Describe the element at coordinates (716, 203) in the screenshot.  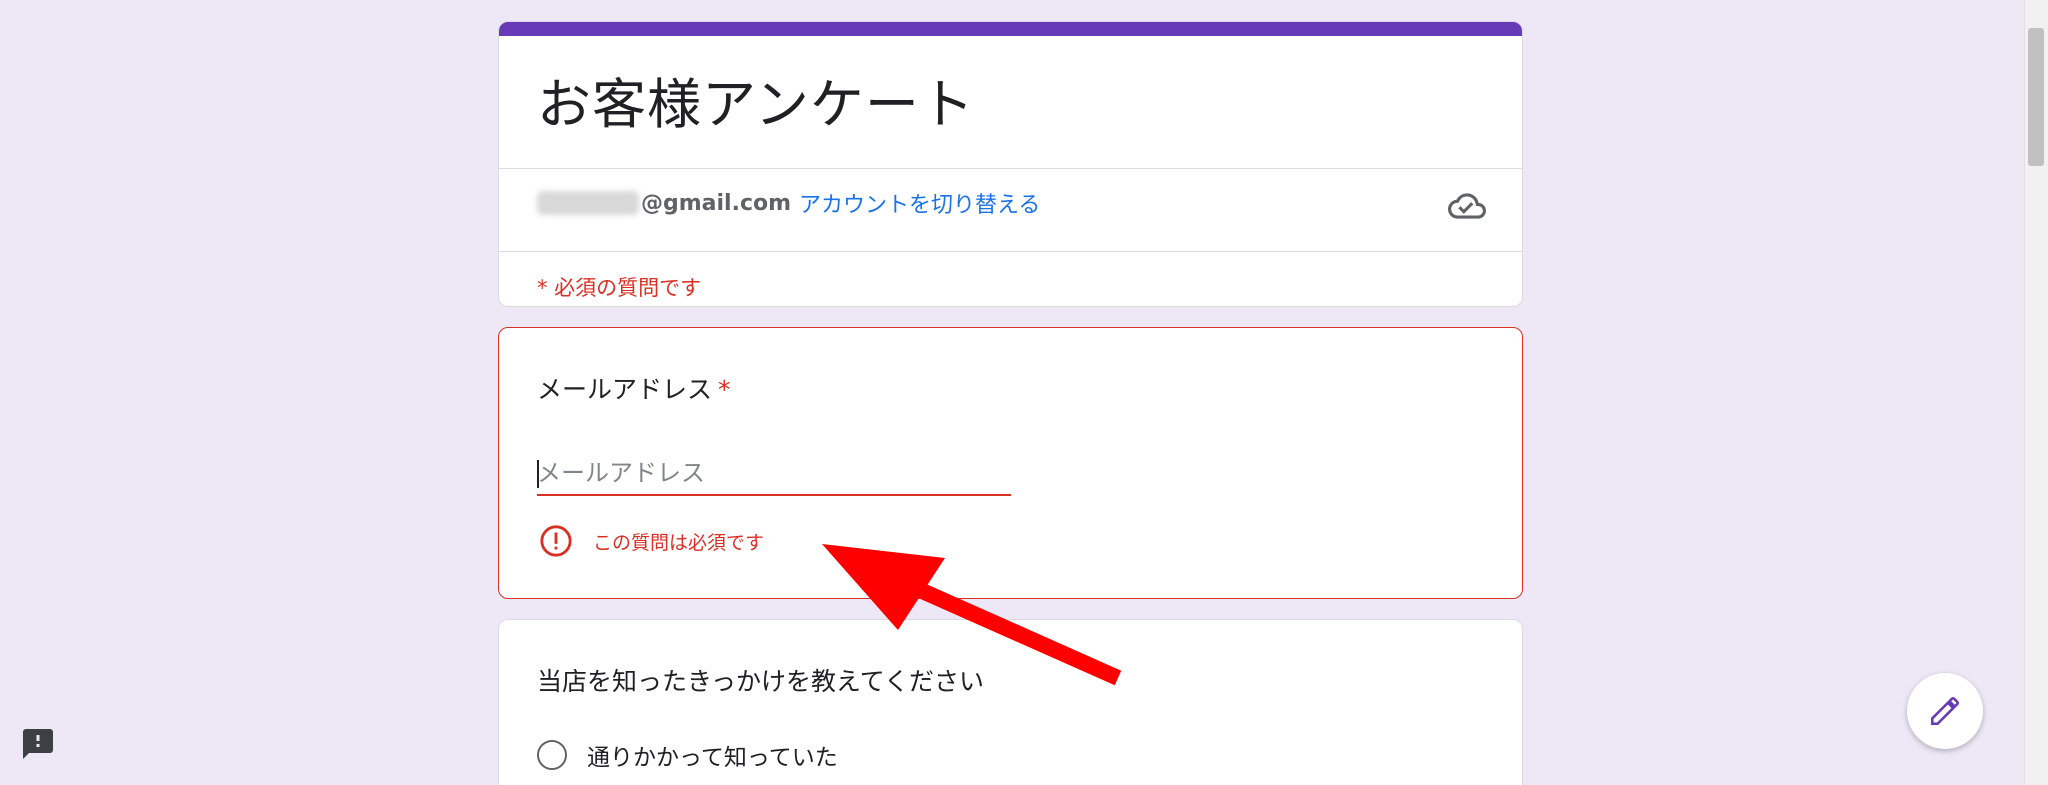
I see `account-email-domain: @gmail.com` at that location.